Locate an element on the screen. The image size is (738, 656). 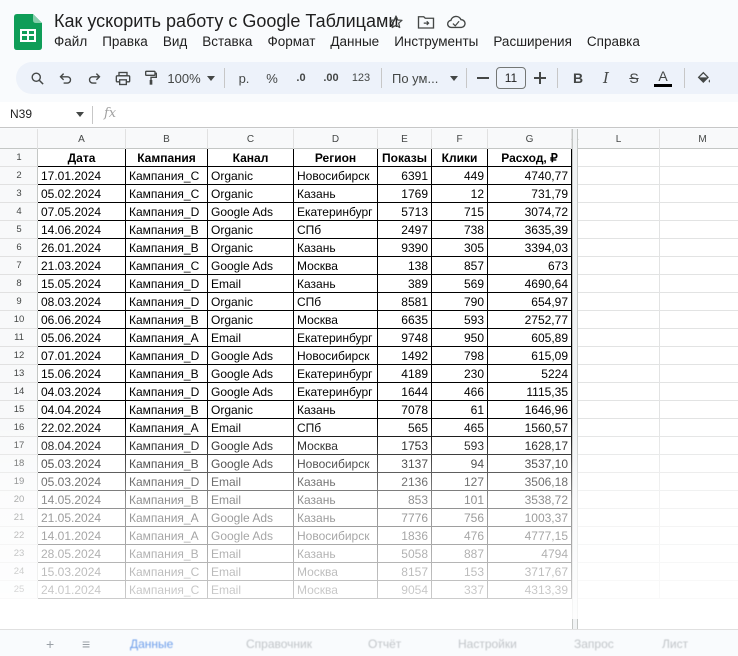
table-cell: 4794 is located at coordinates (530, 554).